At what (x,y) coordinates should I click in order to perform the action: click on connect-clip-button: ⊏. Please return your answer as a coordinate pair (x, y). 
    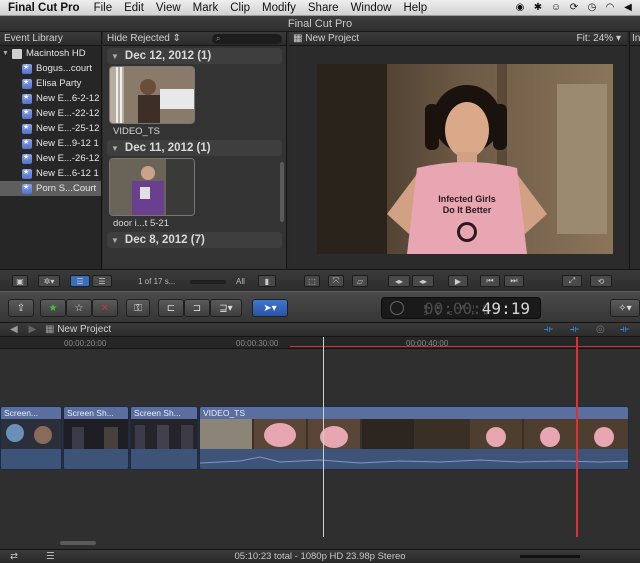
    Looking at the image, I should click on (171, 308).